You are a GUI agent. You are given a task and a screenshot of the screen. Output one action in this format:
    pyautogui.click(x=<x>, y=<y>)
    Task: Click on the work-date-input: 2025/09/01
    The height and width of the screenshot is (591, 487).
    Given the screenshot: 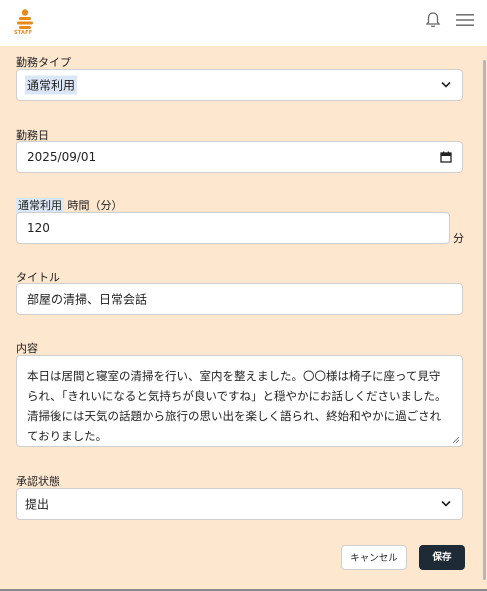 What is the action you would take?
    pyautogui.click(x=239, y=157)
    